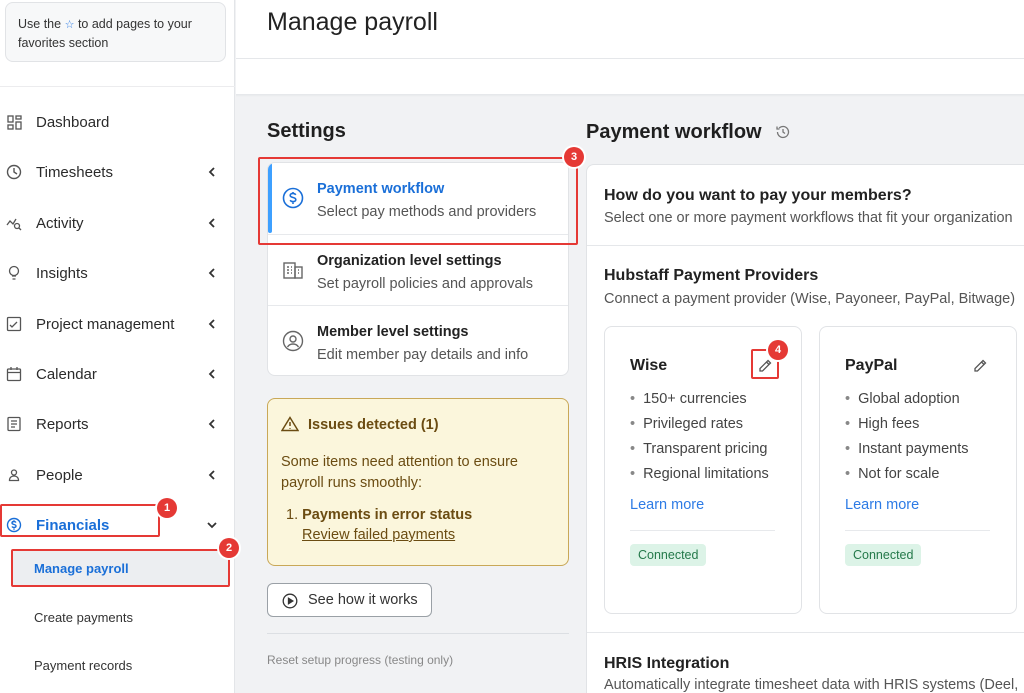  I want to click on provider-feature: 150+ currencies, so click(699, 399).